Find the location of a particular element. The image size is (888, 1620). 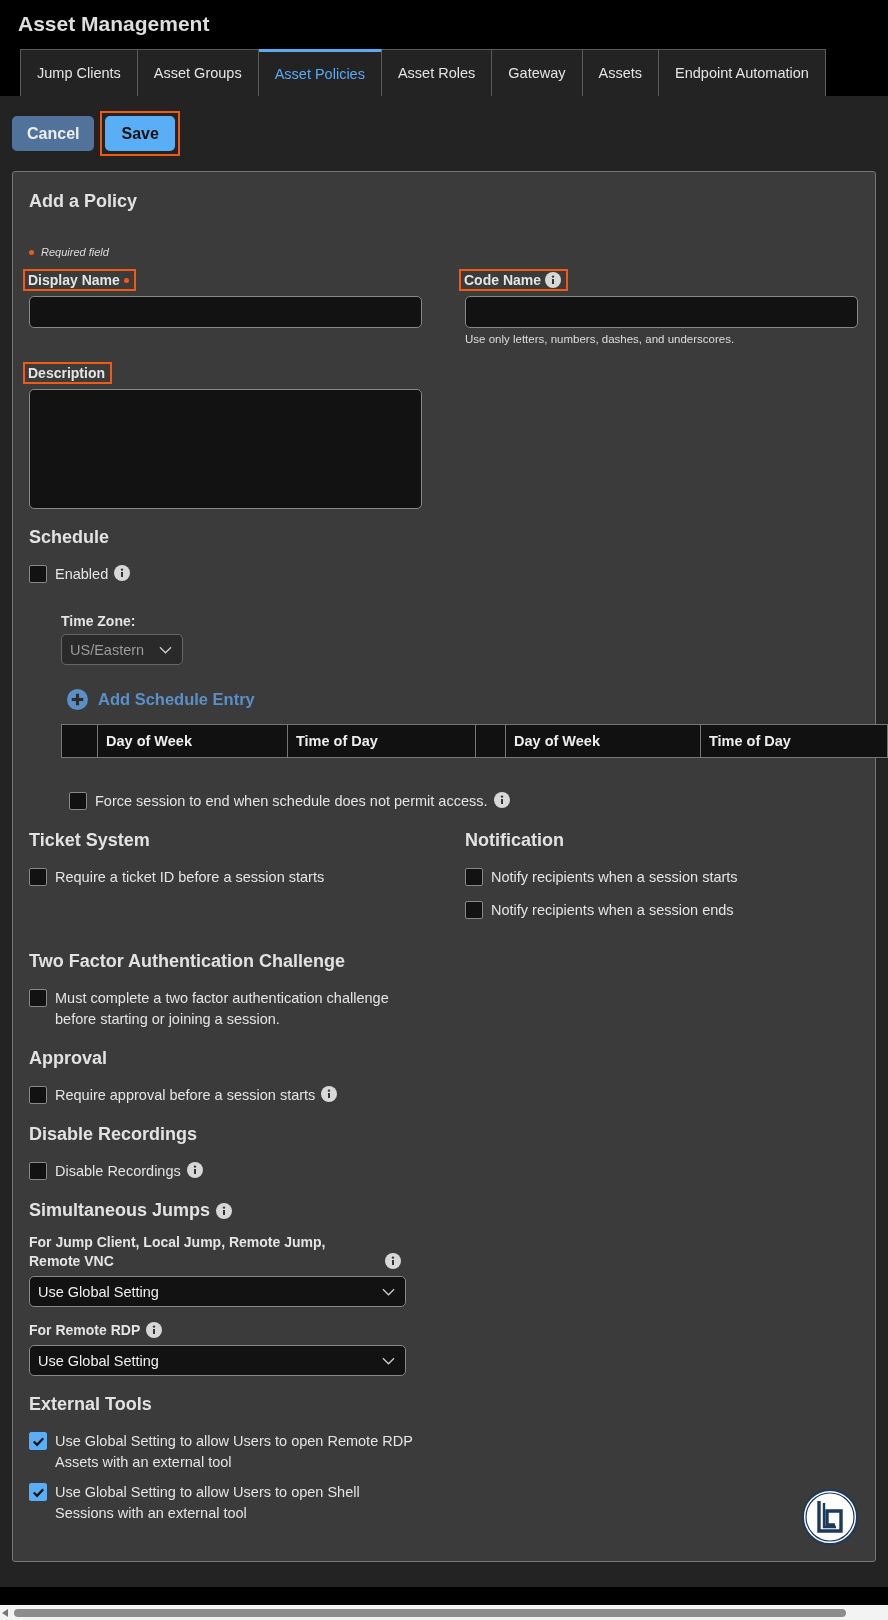

checkbox-label: Use Global Setting to allow Users to open Shell Sessions with an external tool is located at coordinates (208, 1503).